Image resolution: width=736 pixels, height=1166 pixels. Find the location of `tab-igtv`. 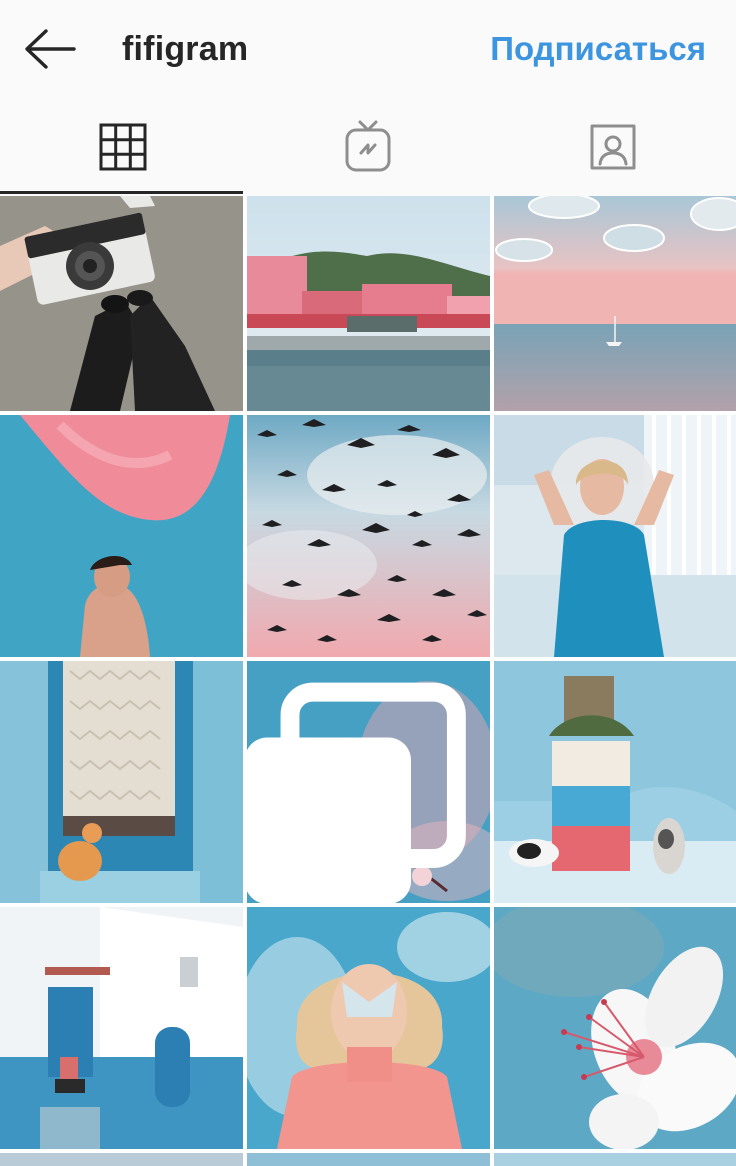

tab-igtv is located at coordinates (367, 147).